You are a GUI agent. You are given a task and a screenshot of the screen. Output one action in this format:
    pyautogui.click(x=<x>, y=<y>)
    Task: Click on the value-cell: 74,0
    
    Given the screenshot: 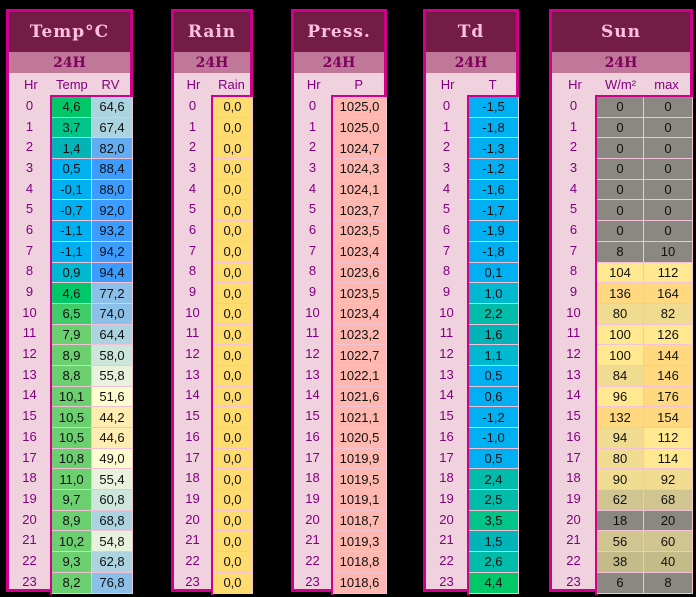 What is the action you would take?
    pyautogui.click(x=112, y=314)
    